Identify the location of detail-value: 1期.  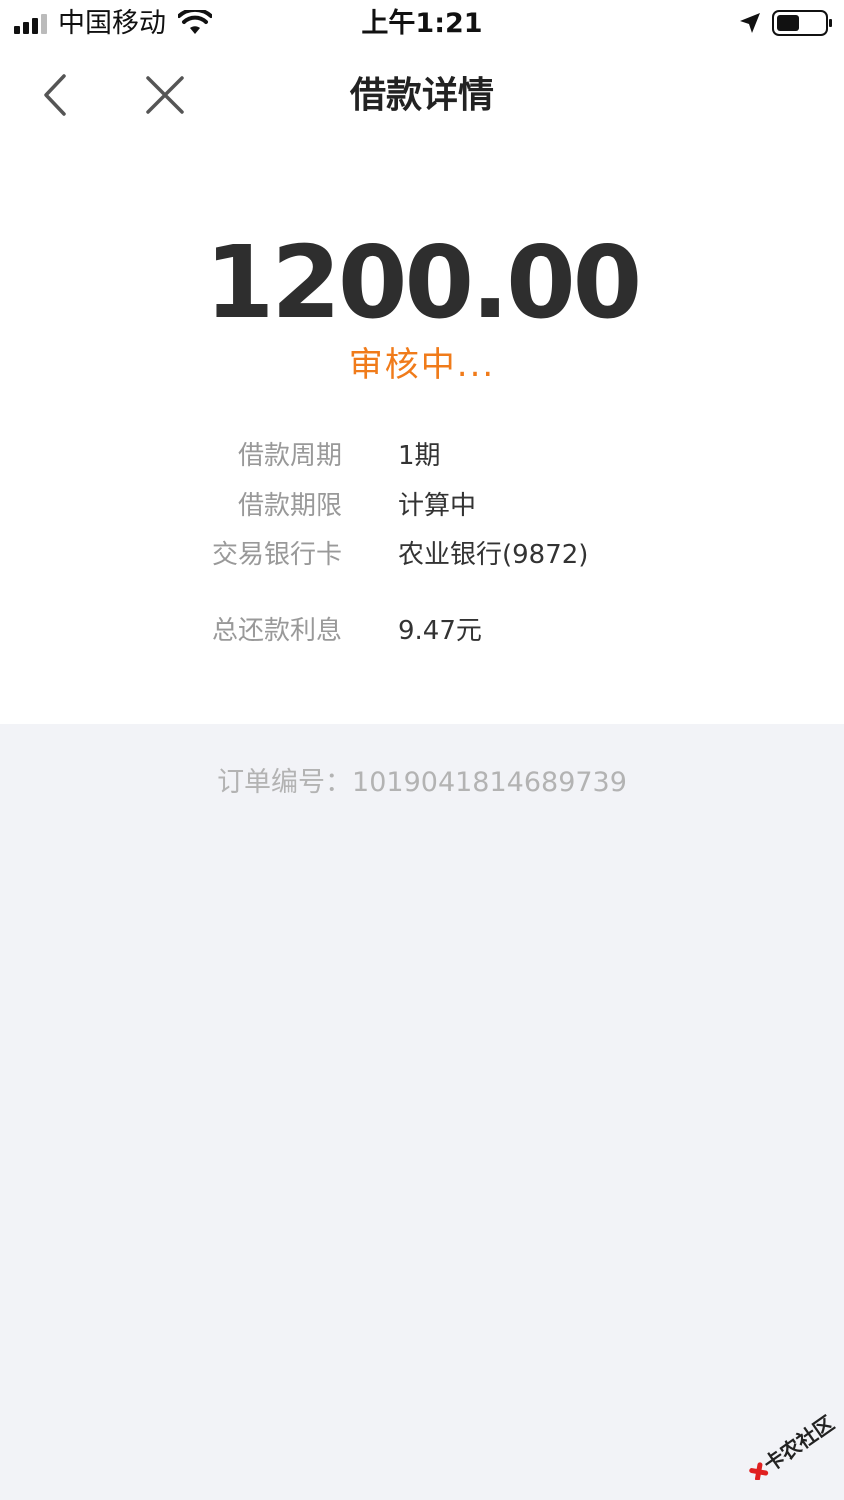
(419, 456).